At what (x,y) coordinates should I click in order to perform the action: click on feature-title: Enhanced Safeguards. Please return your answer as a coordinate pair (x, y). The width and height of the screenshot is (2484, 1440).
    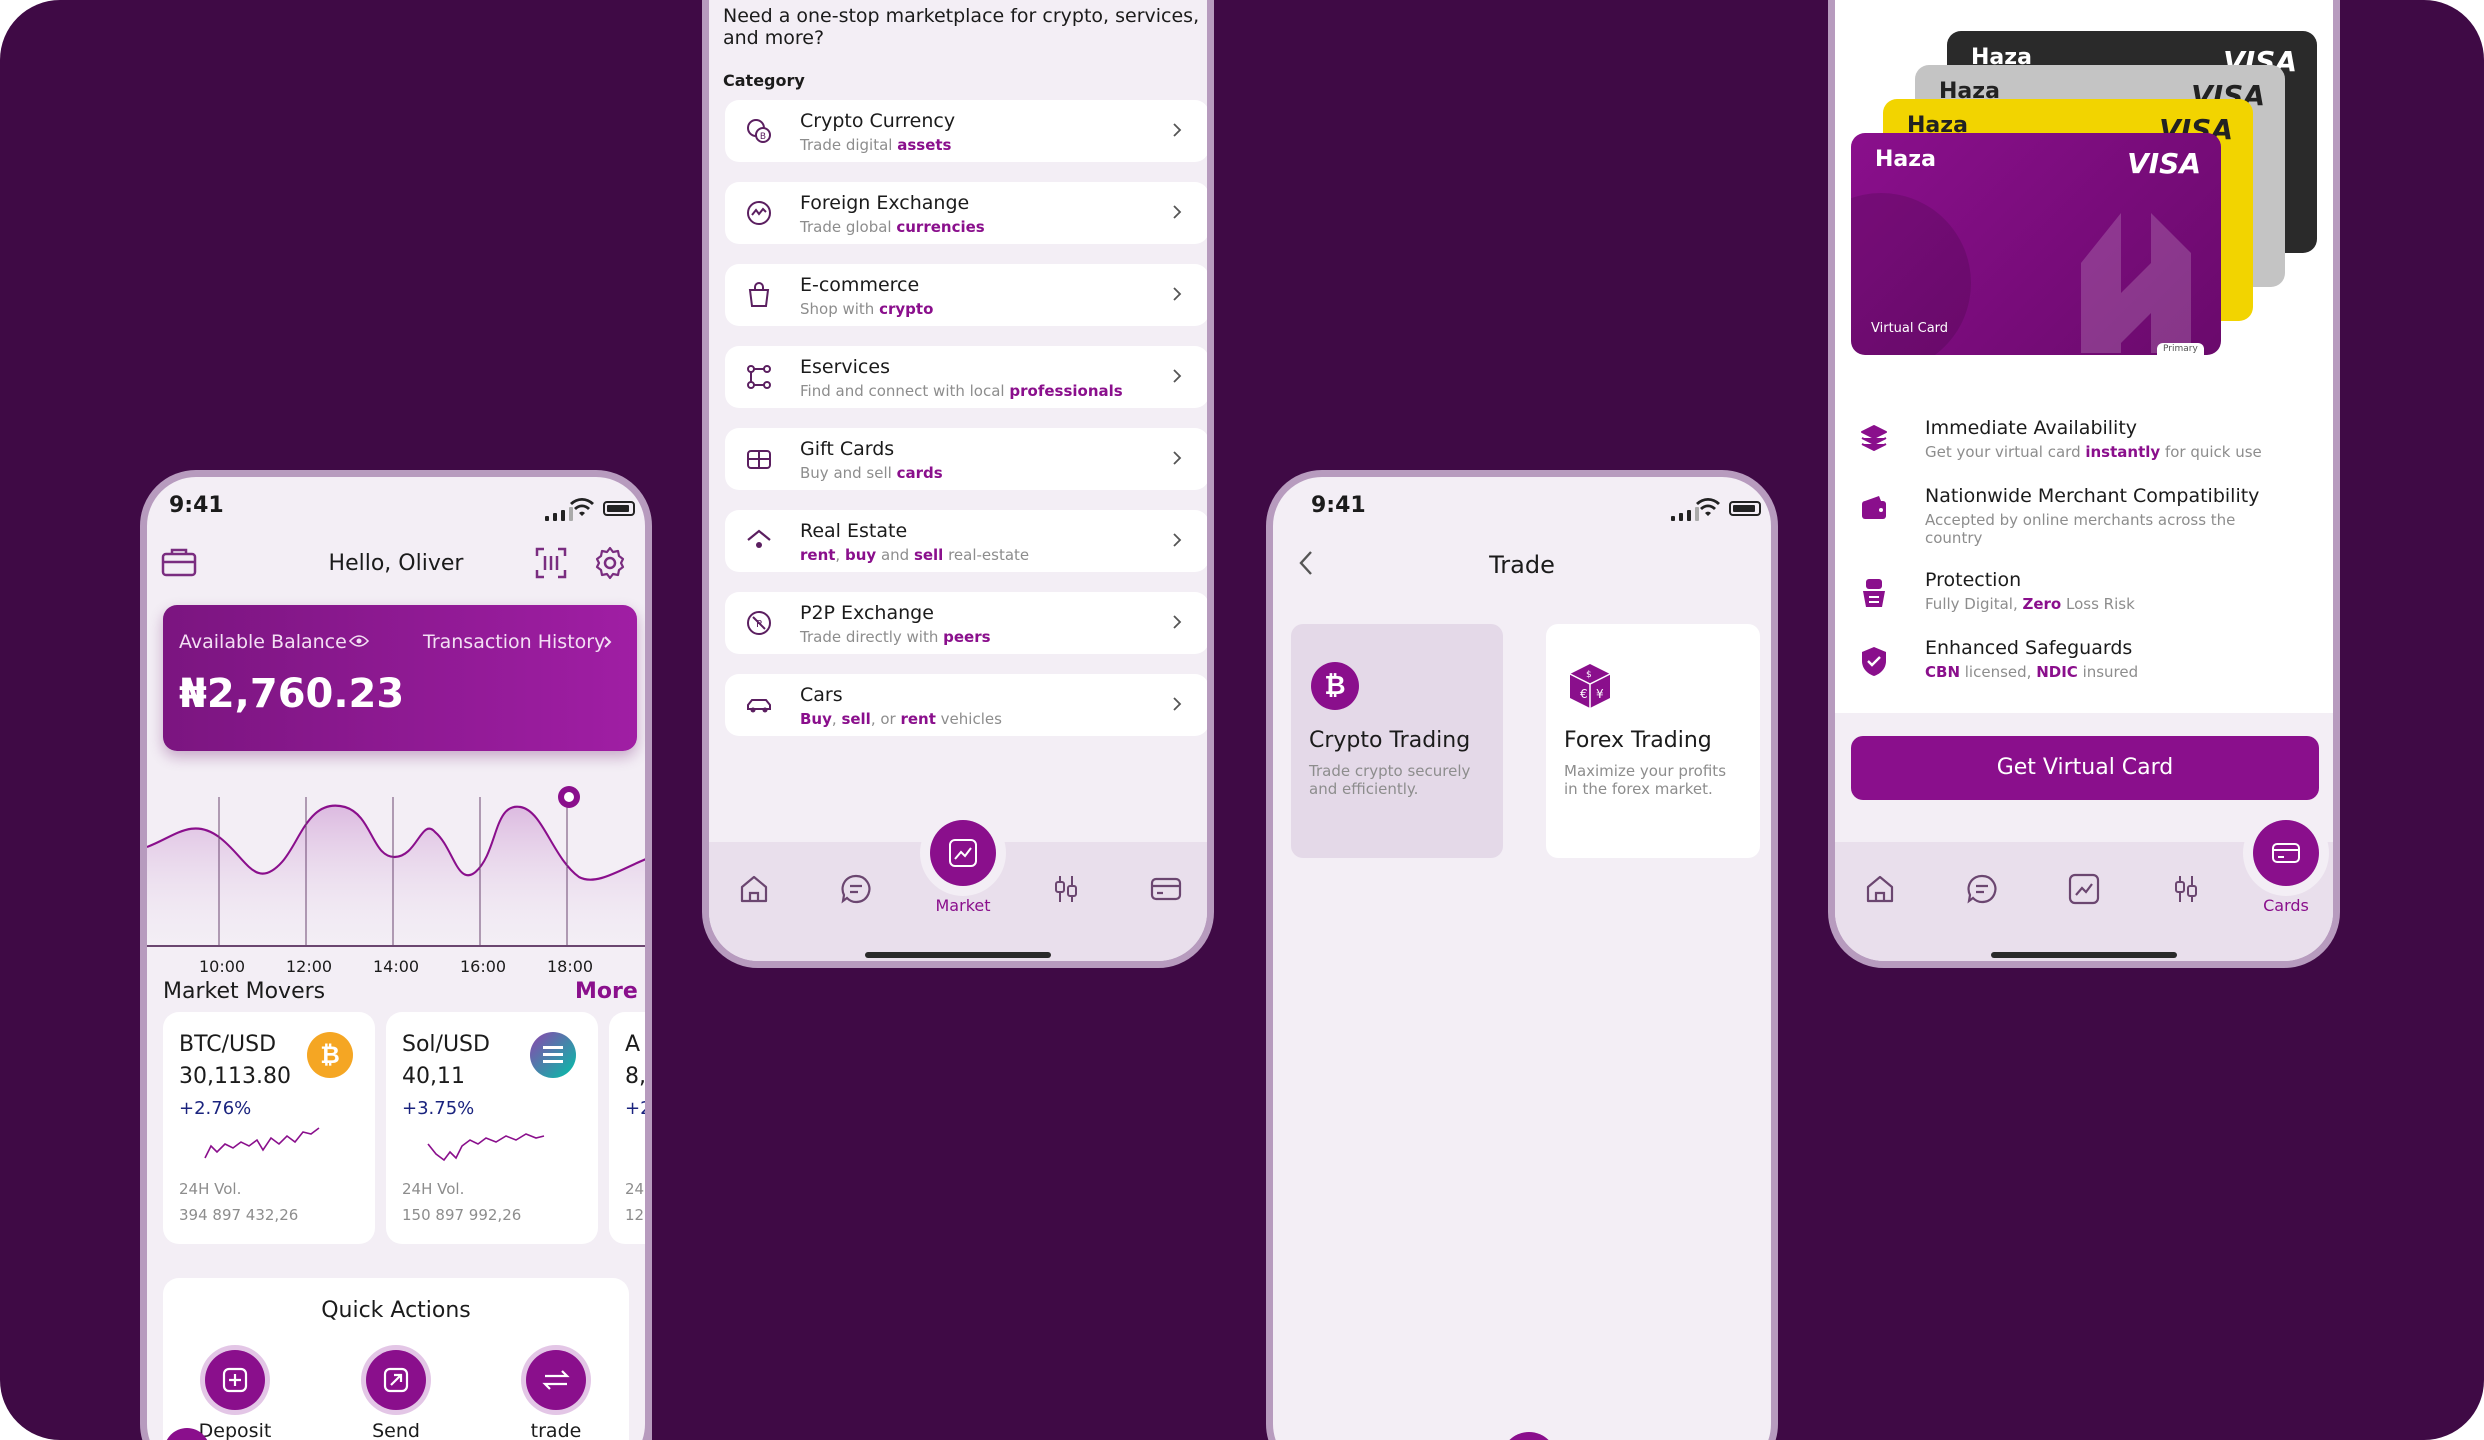
    Looking at the image, I should click on (2029, 648).